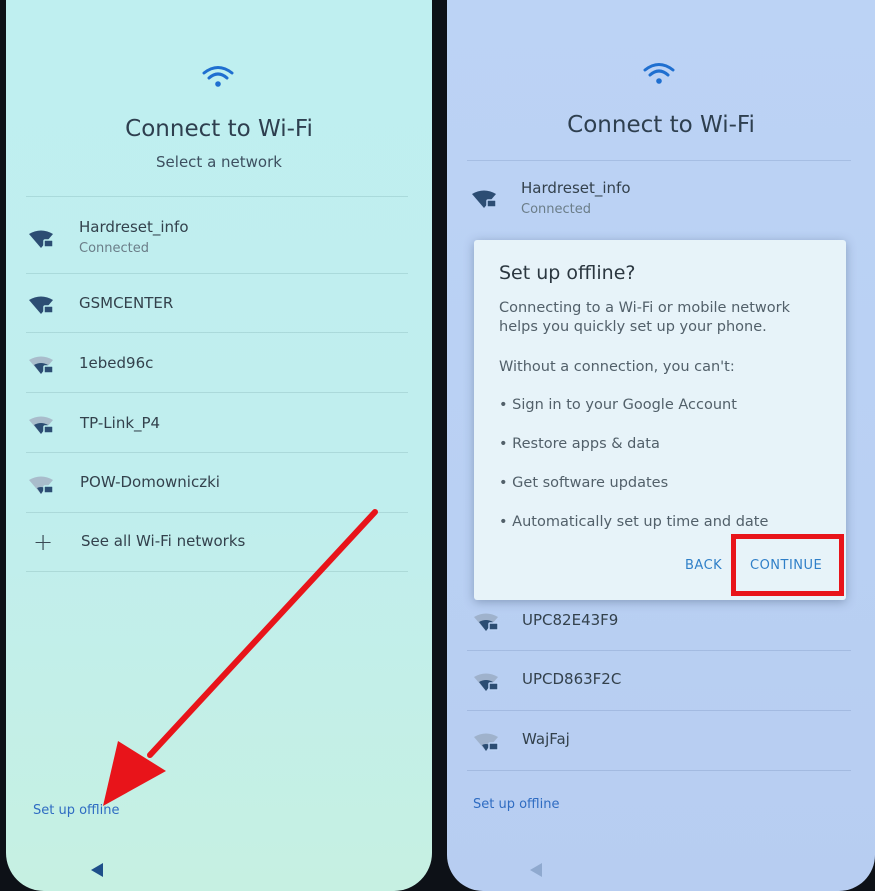 The image size is (875, 891). Describe the element at coordinates (219, 422) in the screenshot. I see `network-row-tp-link-p4: TP-Link_P4` at that location.